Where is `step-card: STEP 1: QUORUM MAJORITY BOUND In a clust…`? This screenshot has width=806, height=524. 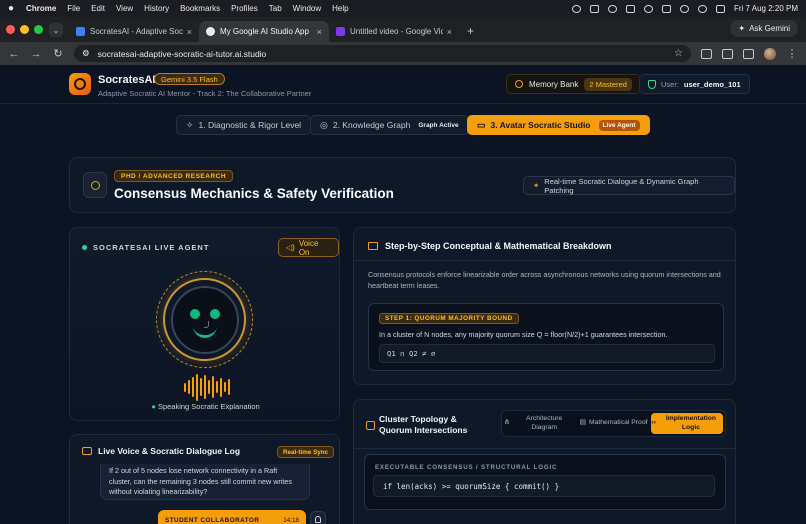 step-card: STEP 1: QUORUM MAJORITY BOUND In a clust… is located at coordinates (546, 337).